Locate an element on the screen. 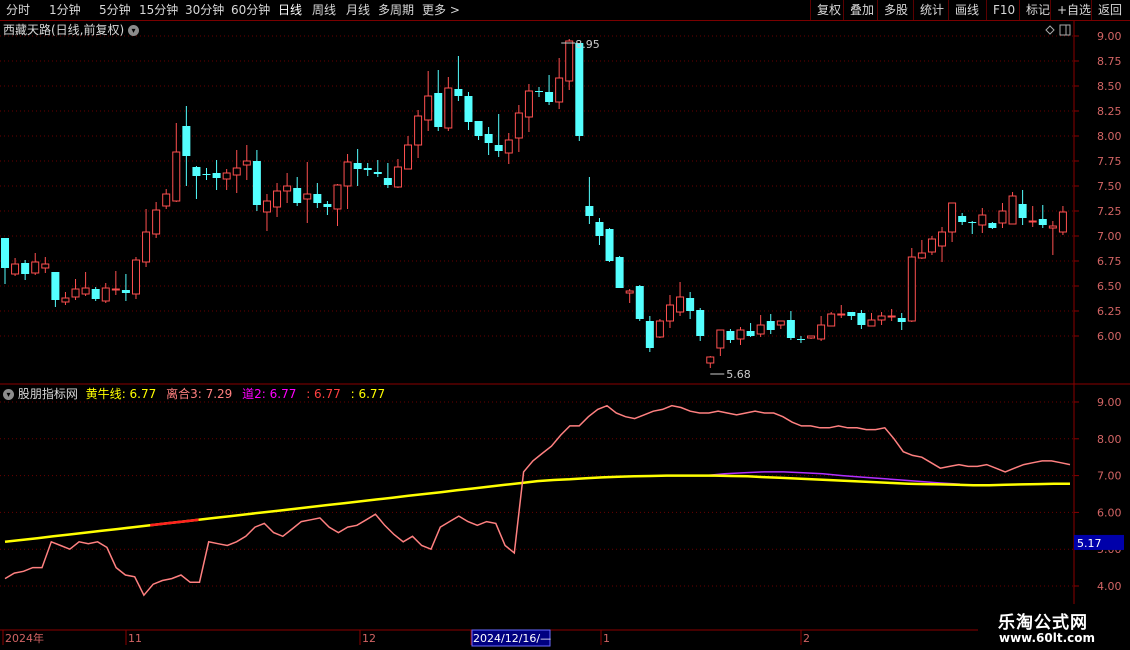  low-price-label: 5.68 is located at coordinates (738, 374).